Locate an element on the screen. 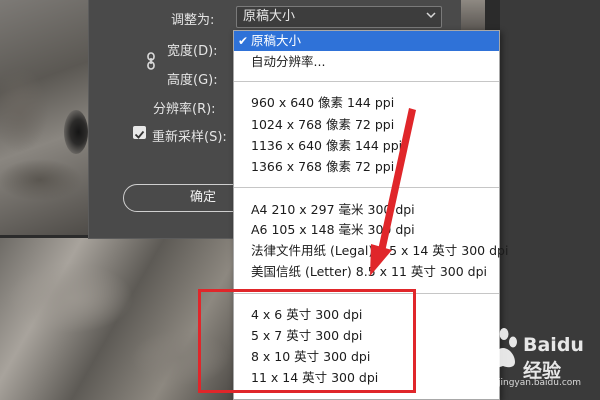 This screenshot has height=400, width=600. baidu-watermark: Baidu经验 jingyan.baidu.com is located at coordinates (539, 360).